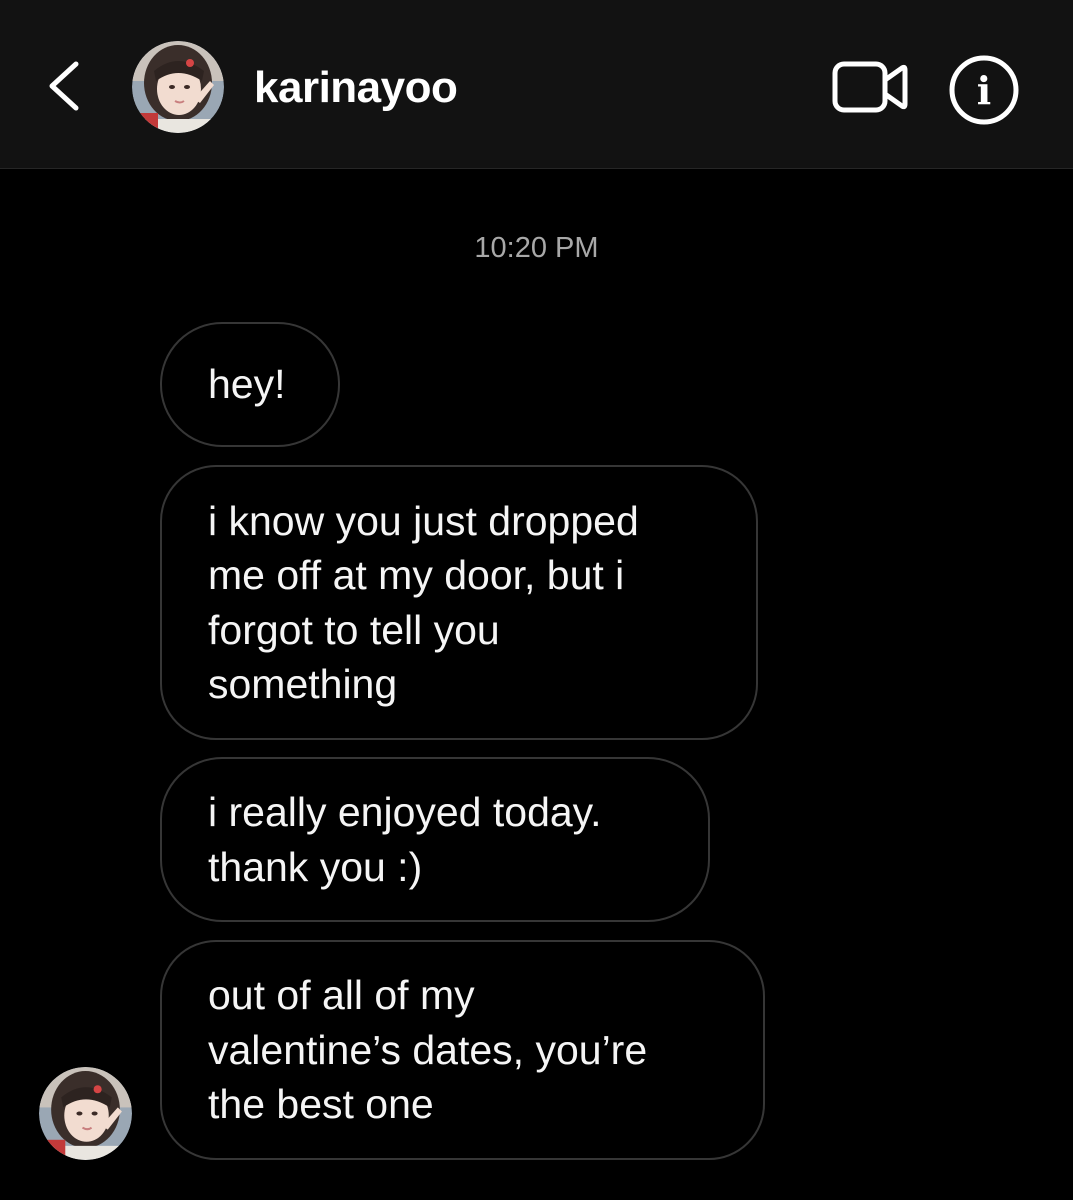 This screenshot has height=1200, width=1073. What do you see at coordinates (247, 384) in the screenshot?
I see `message-text: hey!` at bounding box center [247, 384].